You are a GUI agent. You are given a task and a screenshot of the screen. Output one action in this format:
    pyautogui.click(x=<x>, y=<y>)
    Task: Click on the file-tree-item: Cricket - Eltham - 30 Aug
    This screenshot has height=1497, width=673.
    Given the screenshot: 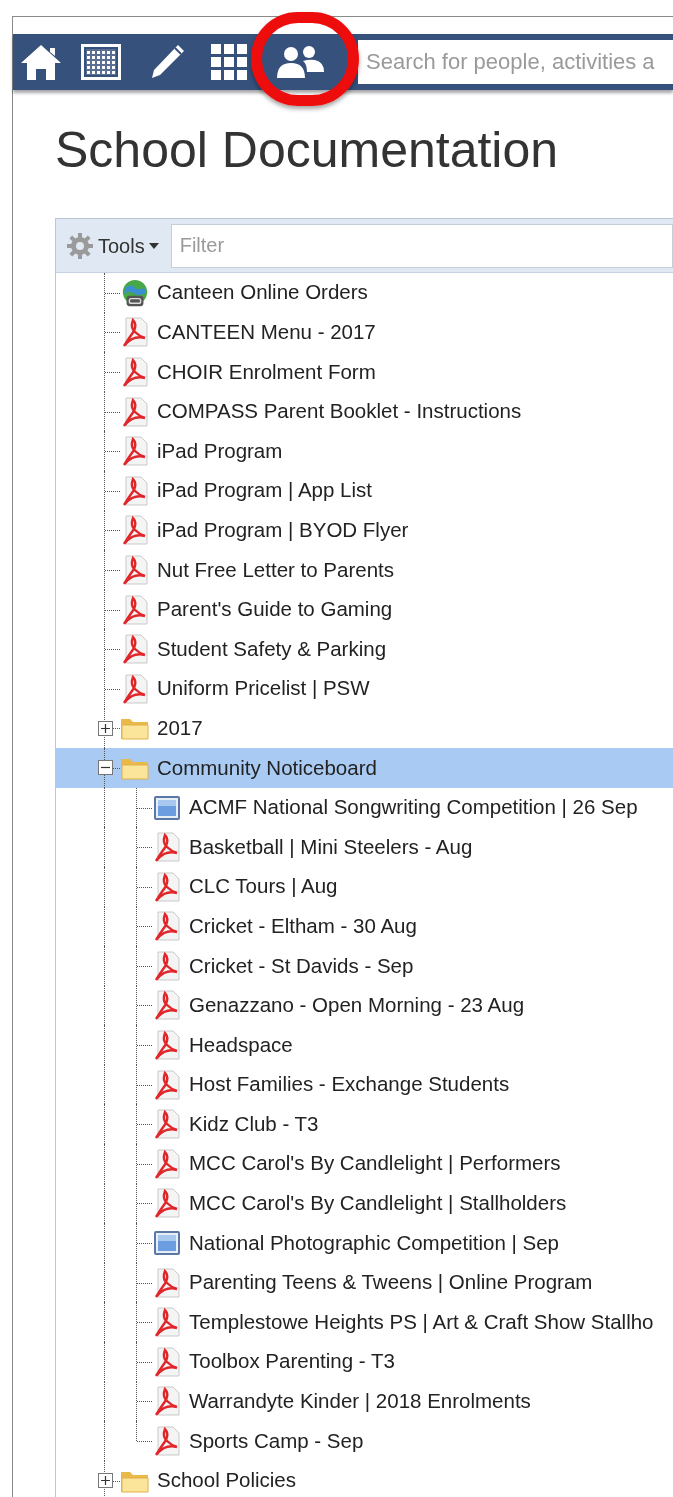 What is the action you would take?
    pyautogui.click(x=364, y=926)
    